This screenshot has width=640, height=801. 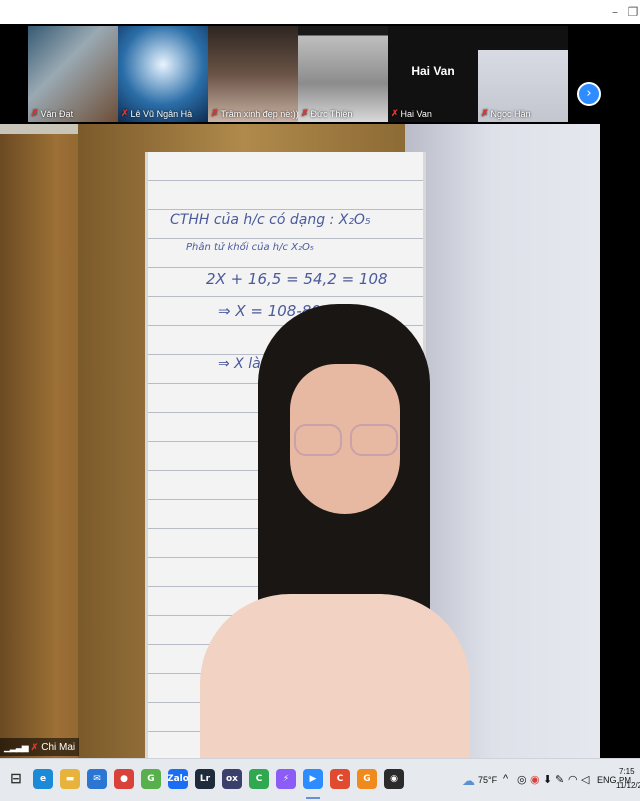 I want to click on edge-icon: e, so click(x=43, y=779).